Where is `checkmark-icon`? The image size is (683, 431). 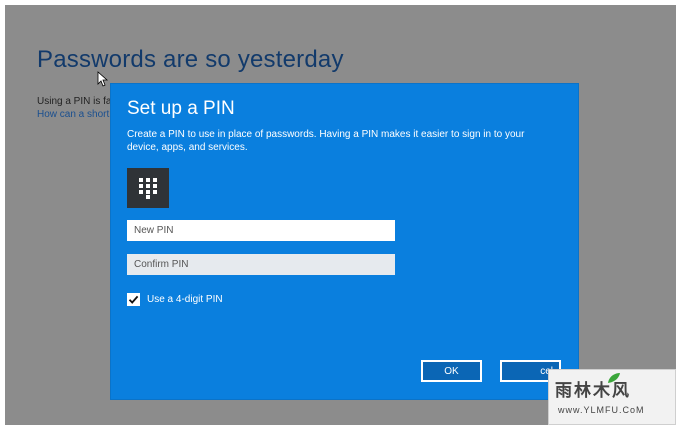
checkmark-icon is located at coordinates (133, 299).